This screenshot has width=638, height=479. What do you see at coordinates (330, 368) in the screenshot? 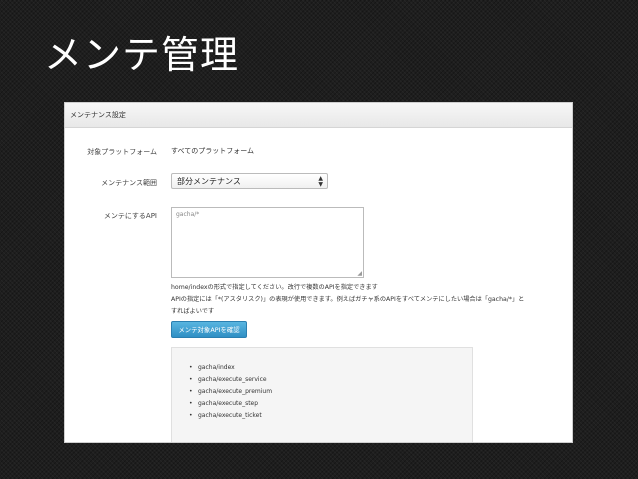
I see `list-item: • gacha/index` at bounding box center [330, 368].